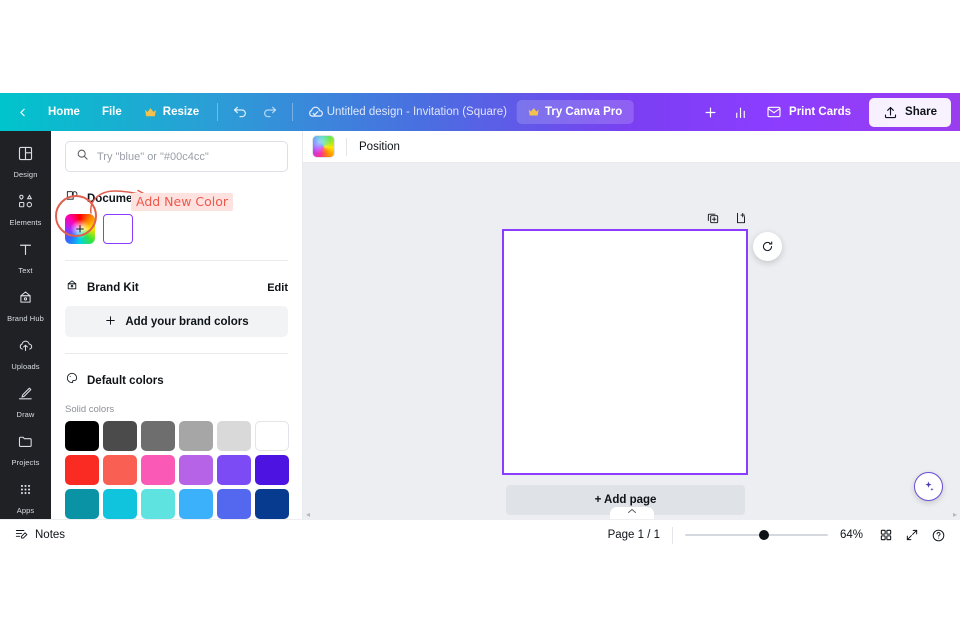 The width and height of the screenshot is (960, 640). I want to click on add-new-color-swatch: +, so click(80, 229).